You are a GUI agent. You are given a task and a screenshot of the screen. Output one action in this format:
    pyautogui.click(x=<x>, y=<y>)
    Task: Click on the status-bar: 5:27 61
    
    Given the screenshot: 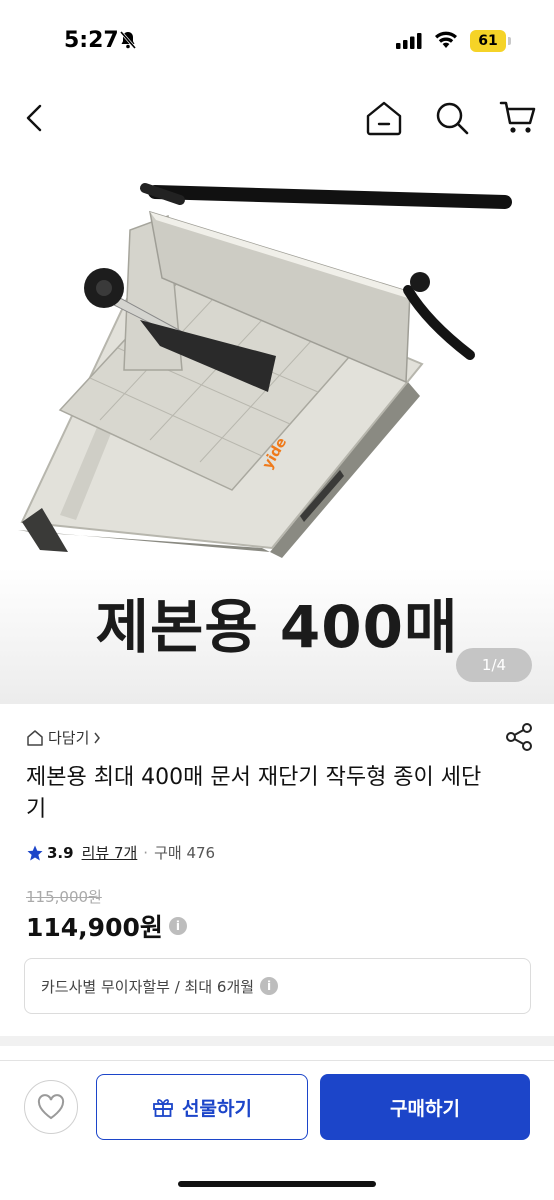 What is the action you would take?
    pyautogui.click(x=277, y=40)
    